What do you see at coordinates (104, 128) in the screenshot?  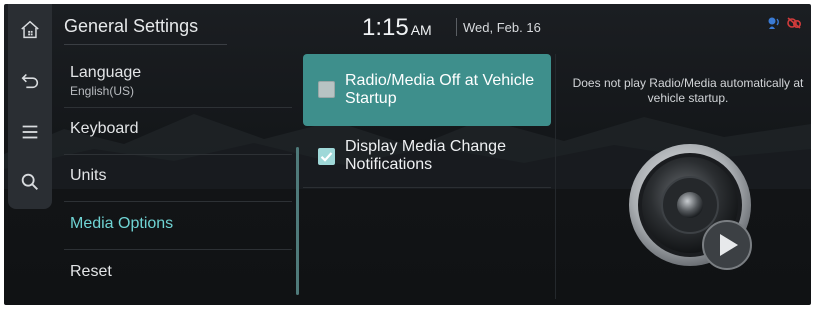 I see `menu-item-label: Keyboard` at bounding box center [104, 128].